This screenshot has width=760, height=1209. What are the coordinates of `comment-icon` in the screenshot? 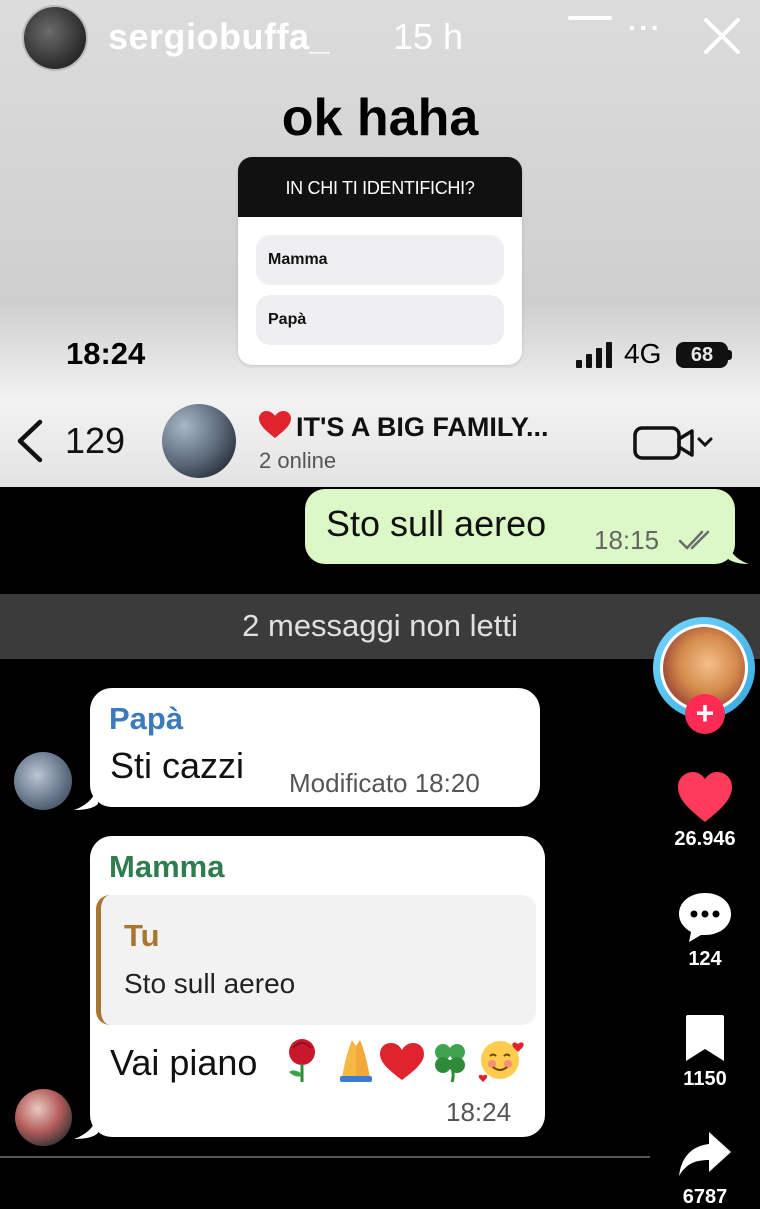 It's located at (705, 917).